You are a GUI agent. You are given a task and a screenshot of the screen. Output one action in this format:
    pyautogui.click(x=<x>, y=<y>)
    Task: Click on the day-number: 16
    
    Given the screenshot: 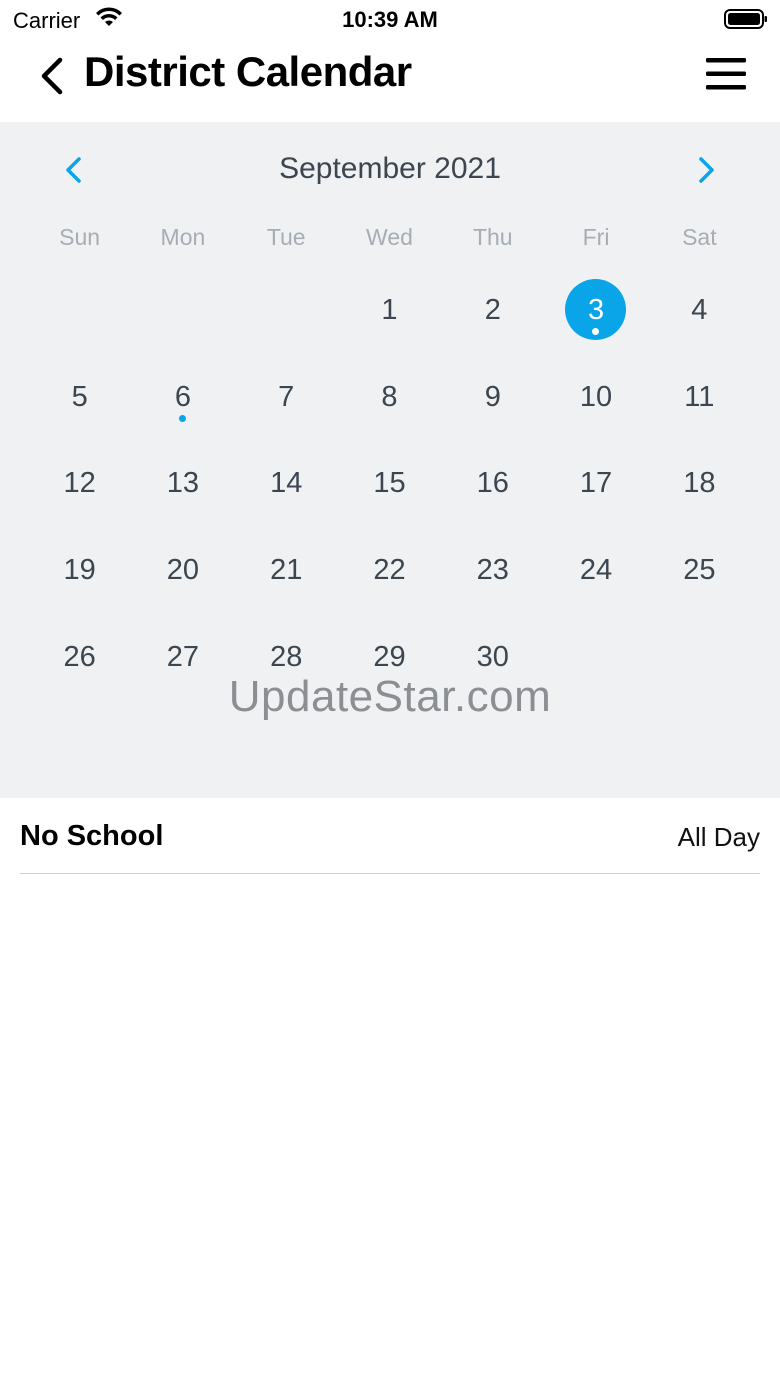 What is the action you would take?
    pyautogui.click(x=492, y=483)
    